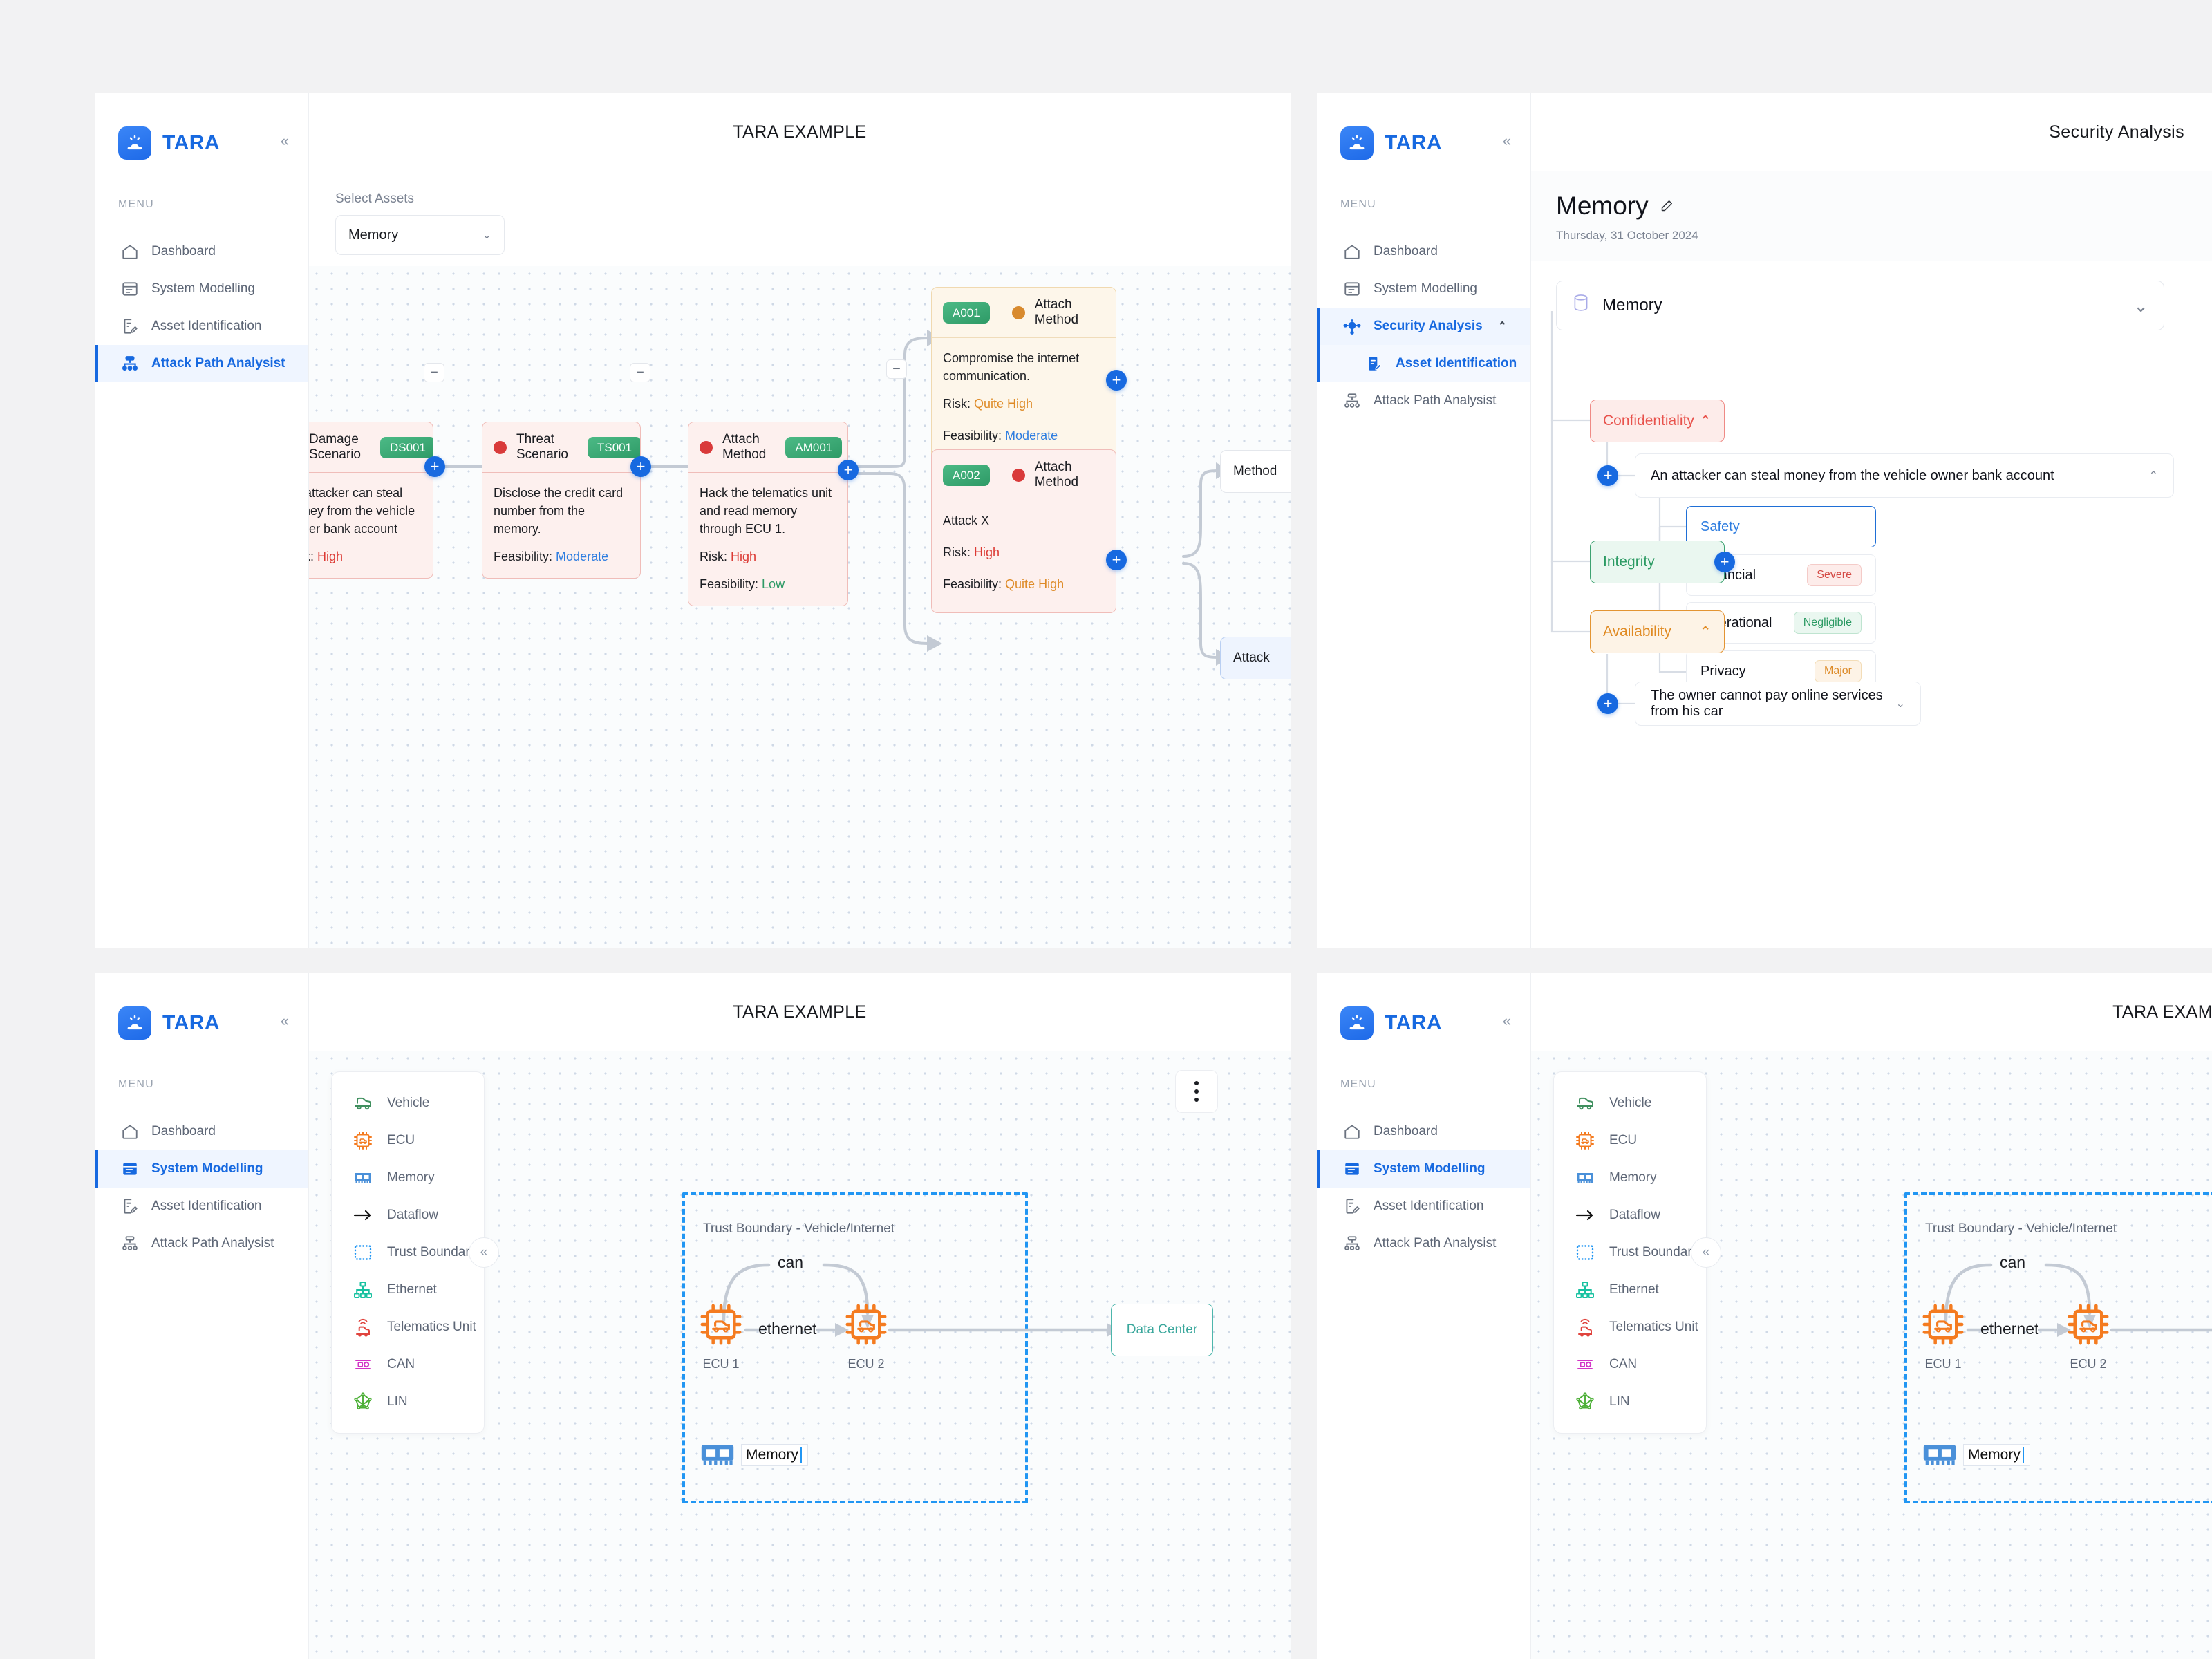 This screenshot has width=2212, height=1659. I want to click on select-assets-dropdown: Memory ⌄, so click(420, 235).